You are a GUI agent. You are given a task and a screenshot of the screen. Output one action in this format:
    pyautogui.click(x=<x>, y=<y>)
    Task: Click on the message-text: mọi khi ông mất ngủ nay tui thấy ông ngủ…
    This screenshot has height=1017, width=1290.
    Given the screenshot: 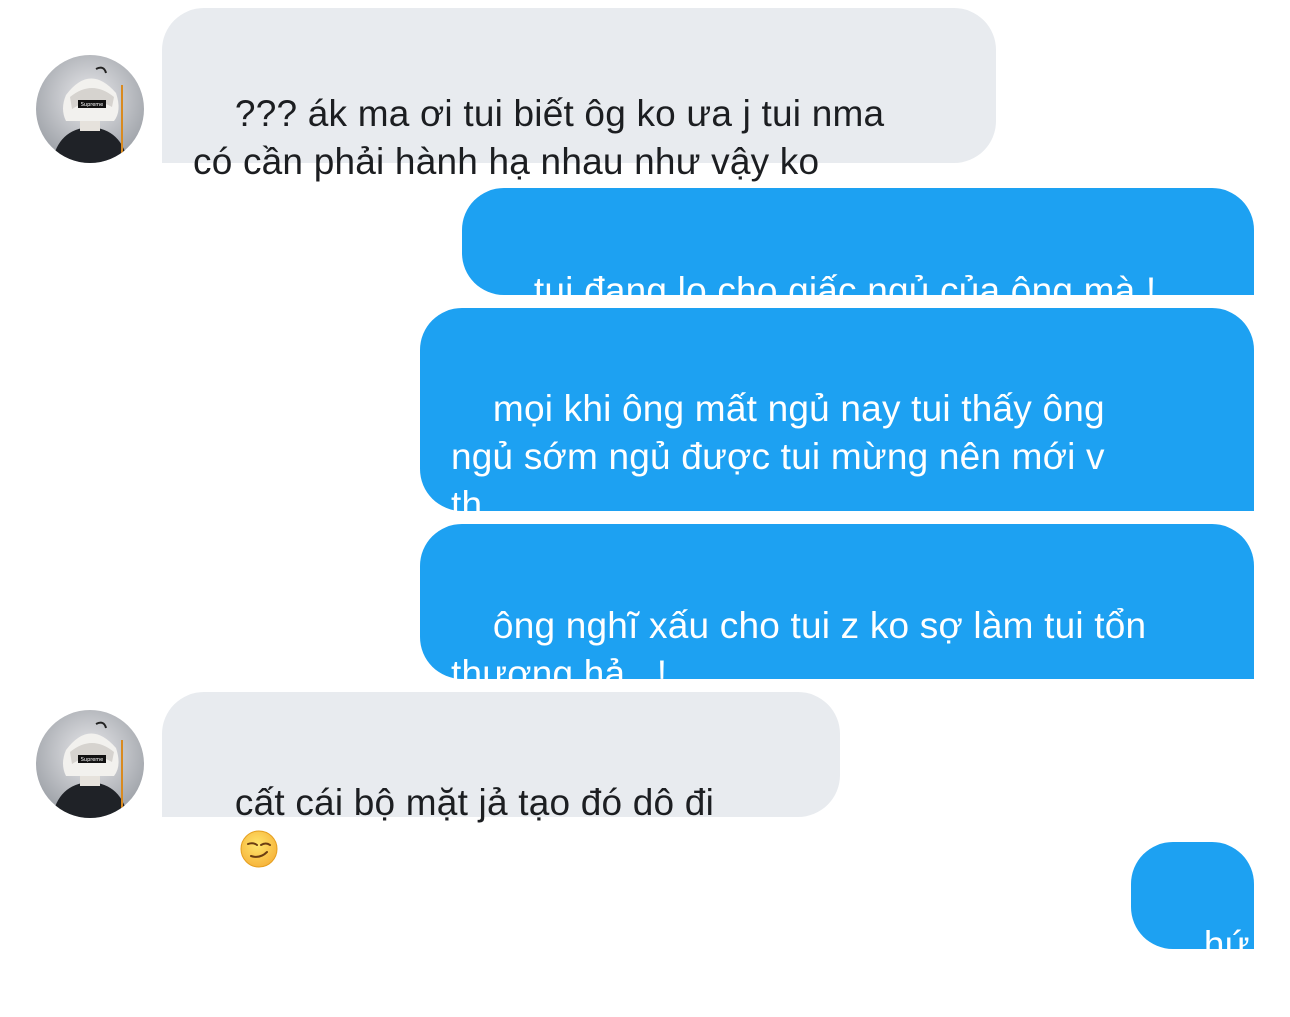 What is the action you would take?
    pyautogui.click(x=778, y=456)
    